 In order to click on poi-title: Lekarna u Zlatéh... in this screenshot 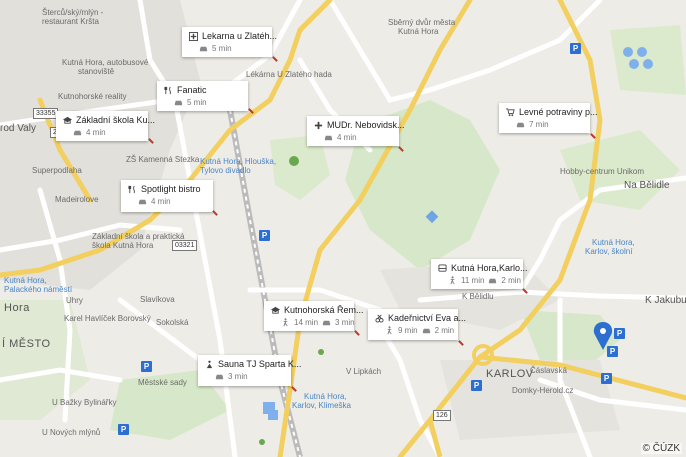, I will do `click(240, 36)`.